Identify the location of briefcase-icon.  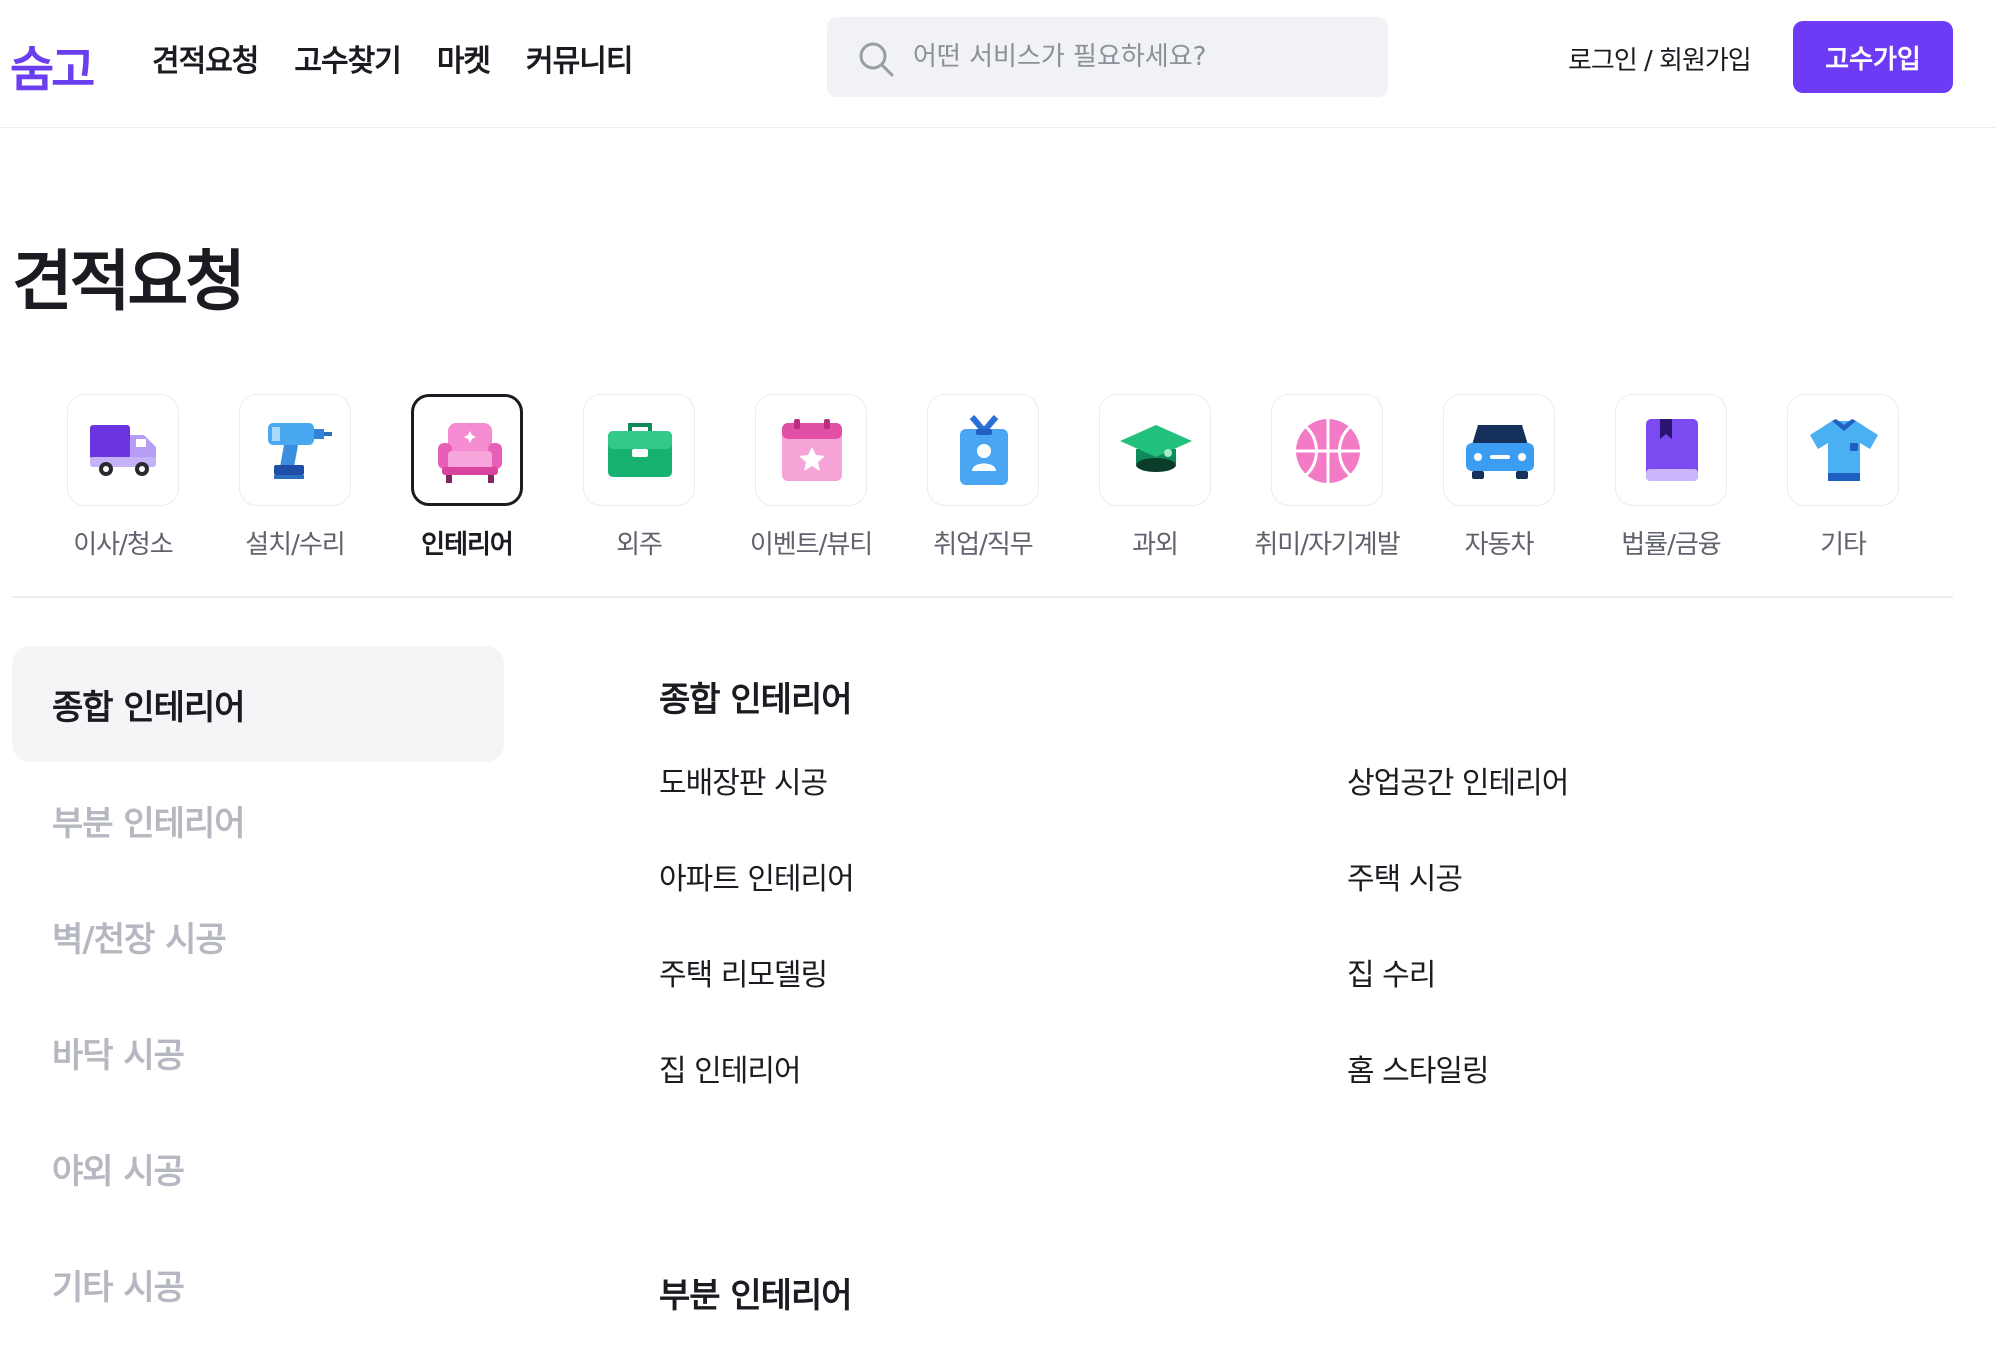
(640, 450).